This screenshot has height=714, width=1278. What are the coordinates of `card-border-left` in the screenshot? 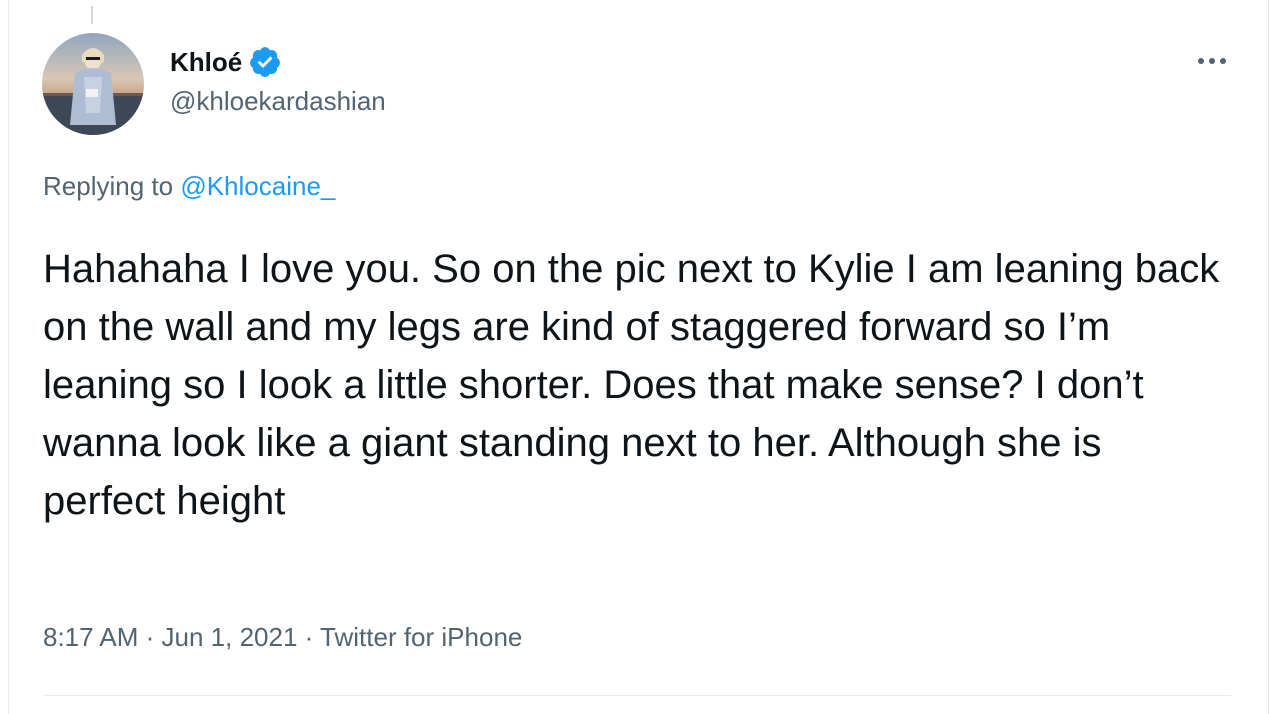 It's located at (8, 357).